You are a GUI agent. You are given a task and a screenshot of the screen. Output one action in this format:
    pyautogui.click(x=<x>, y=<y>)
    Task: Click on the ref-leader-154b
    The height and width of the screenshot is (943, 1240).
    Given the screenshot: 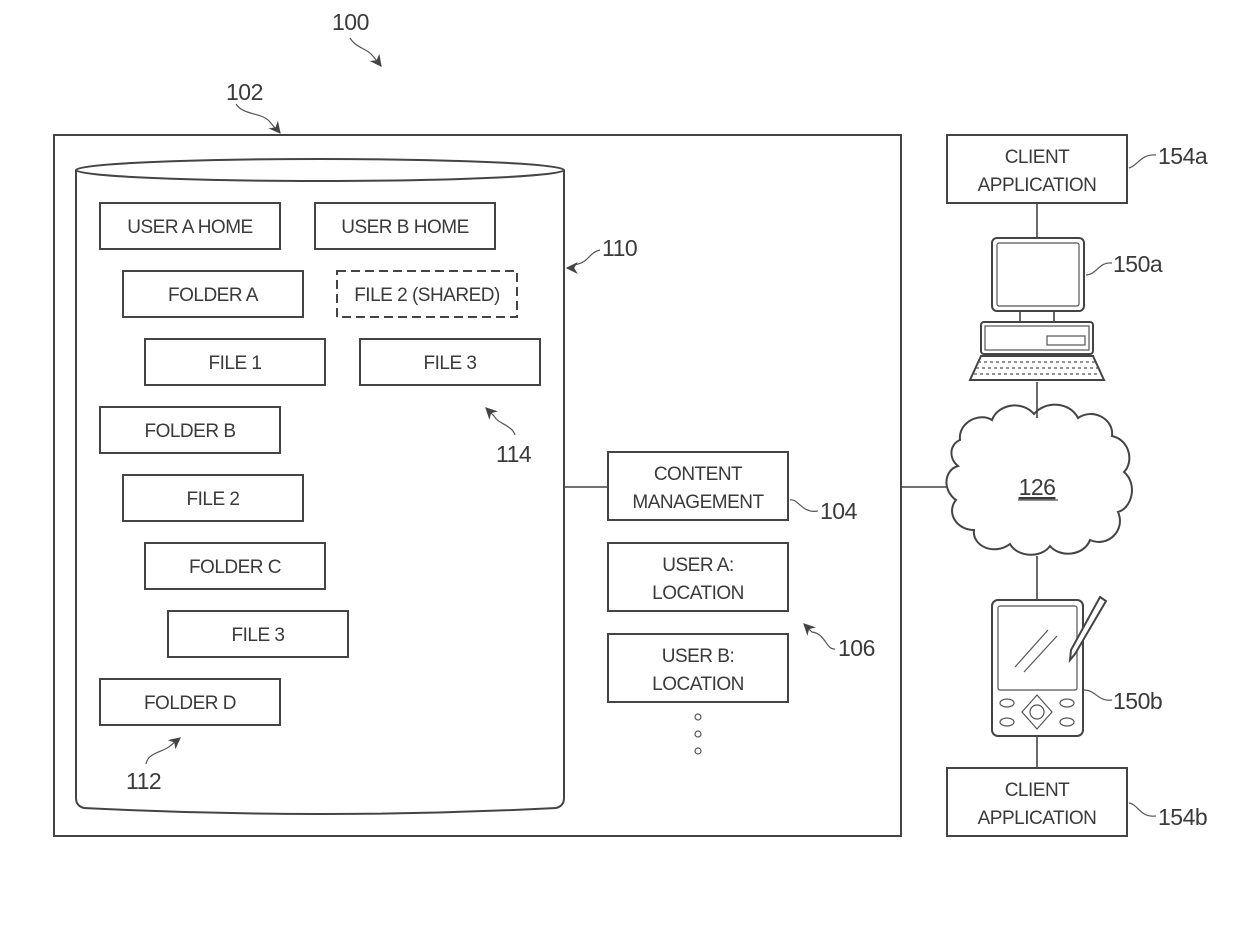 What is the action you would take?
    pyautogui.click(x=1142, y=809)
    